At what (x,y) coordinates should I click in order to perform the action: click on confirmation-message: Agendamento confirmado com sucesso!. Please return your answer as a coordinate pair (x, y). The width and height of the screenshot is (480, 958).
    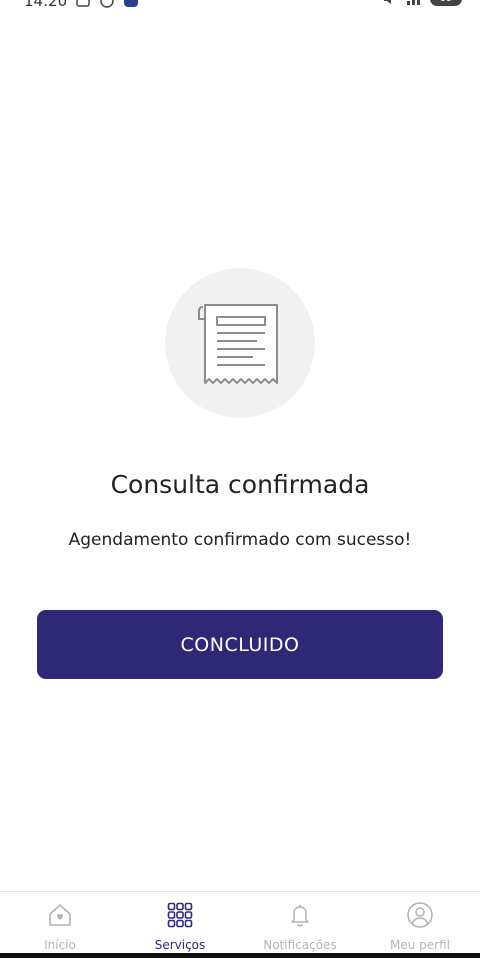
    Looking at the image, I should click on (240, 540).